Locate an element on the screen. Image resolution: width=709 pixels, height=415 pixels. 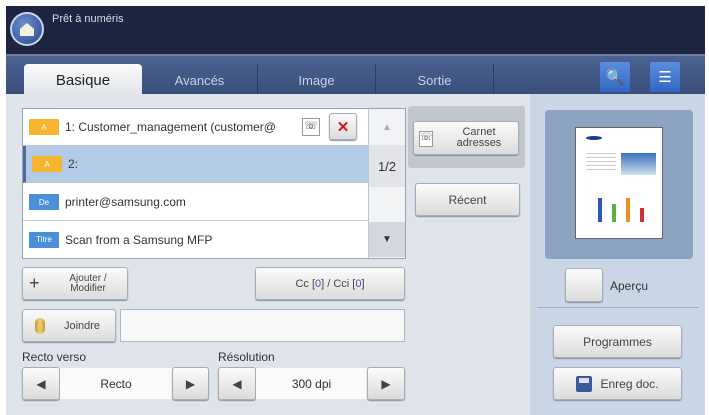
job-list-icon: ☰ is located at coordinates (665, 77).